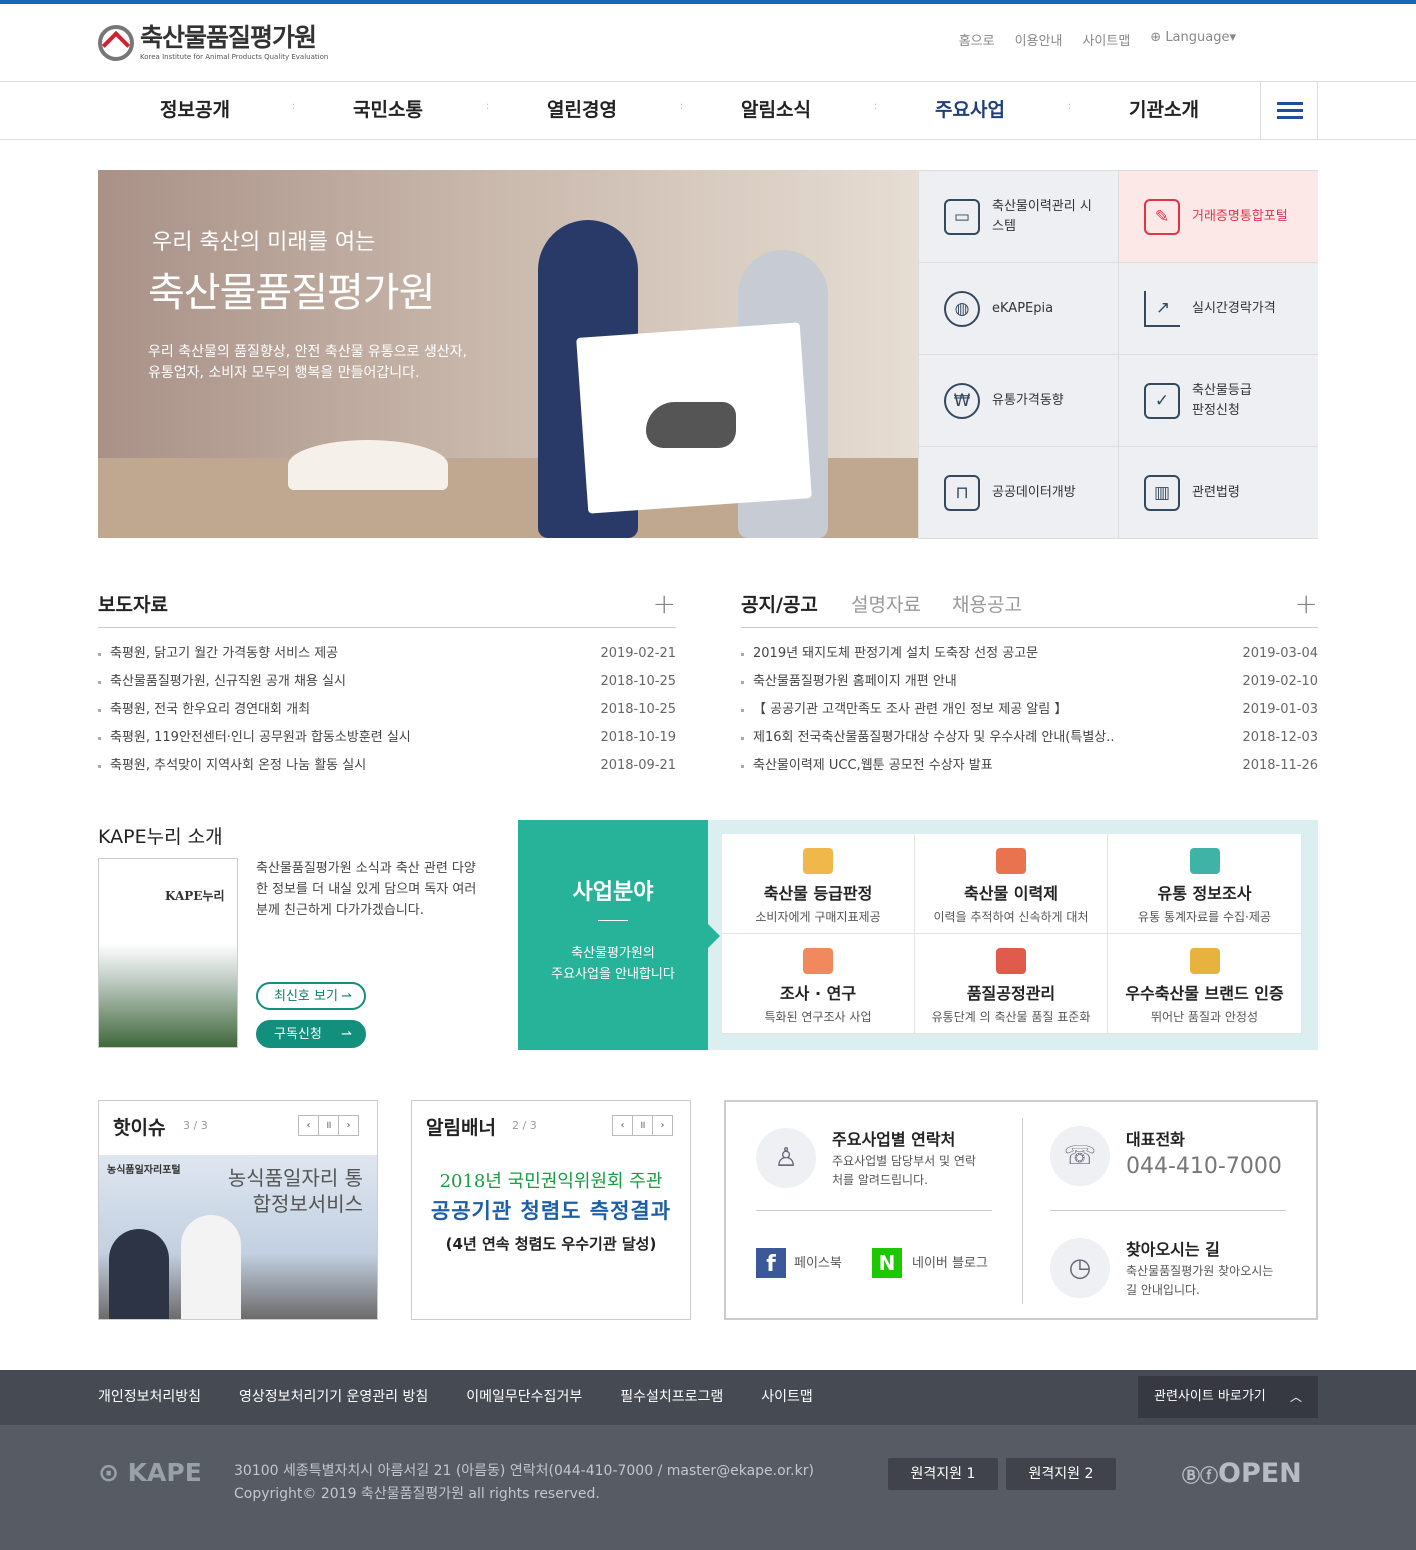  What do you see at coordinates (1028, 400) in the screenshot?
I see `quick-label: 유통가격동향` at bounding box center [1028, 400].